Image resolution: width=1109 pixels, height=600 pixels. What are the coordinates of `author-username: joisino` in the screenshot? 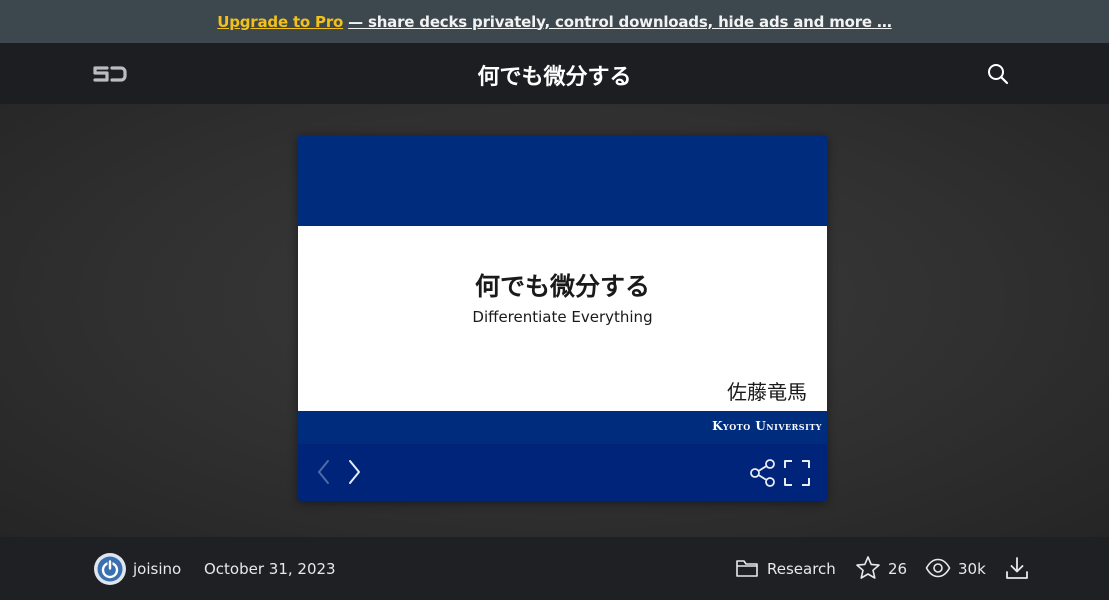 It's located at (157, 569).